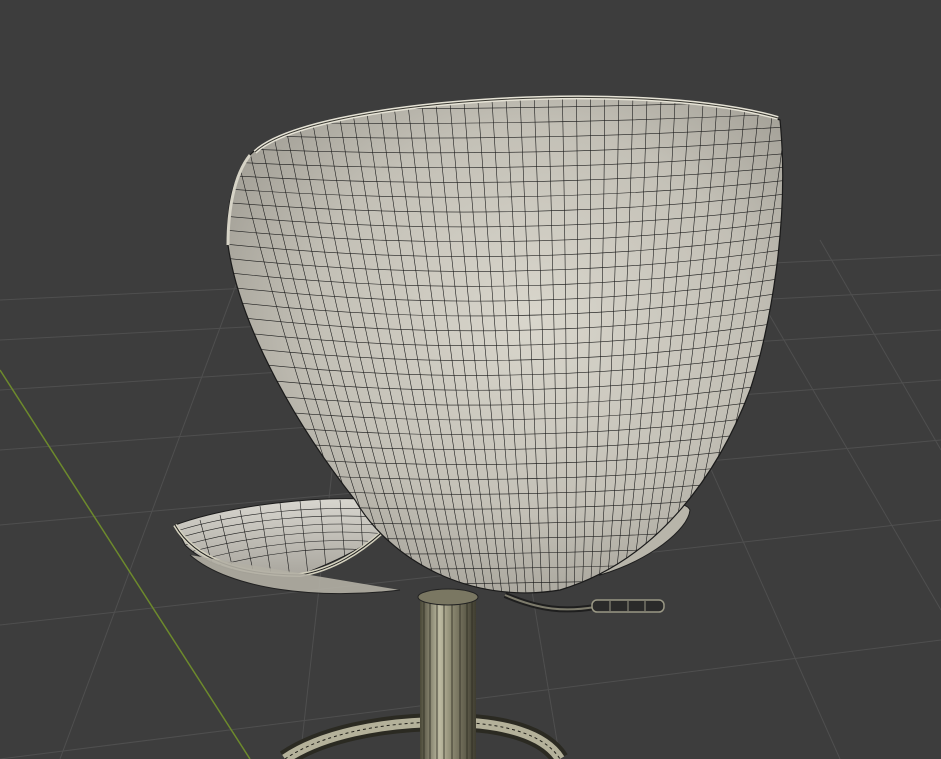 This screenshot has height=759, width=941. What do you see at coordinates (584, 602) in the screenshot?
I see `gas-lift-lever` at bounding box center [584, 602].